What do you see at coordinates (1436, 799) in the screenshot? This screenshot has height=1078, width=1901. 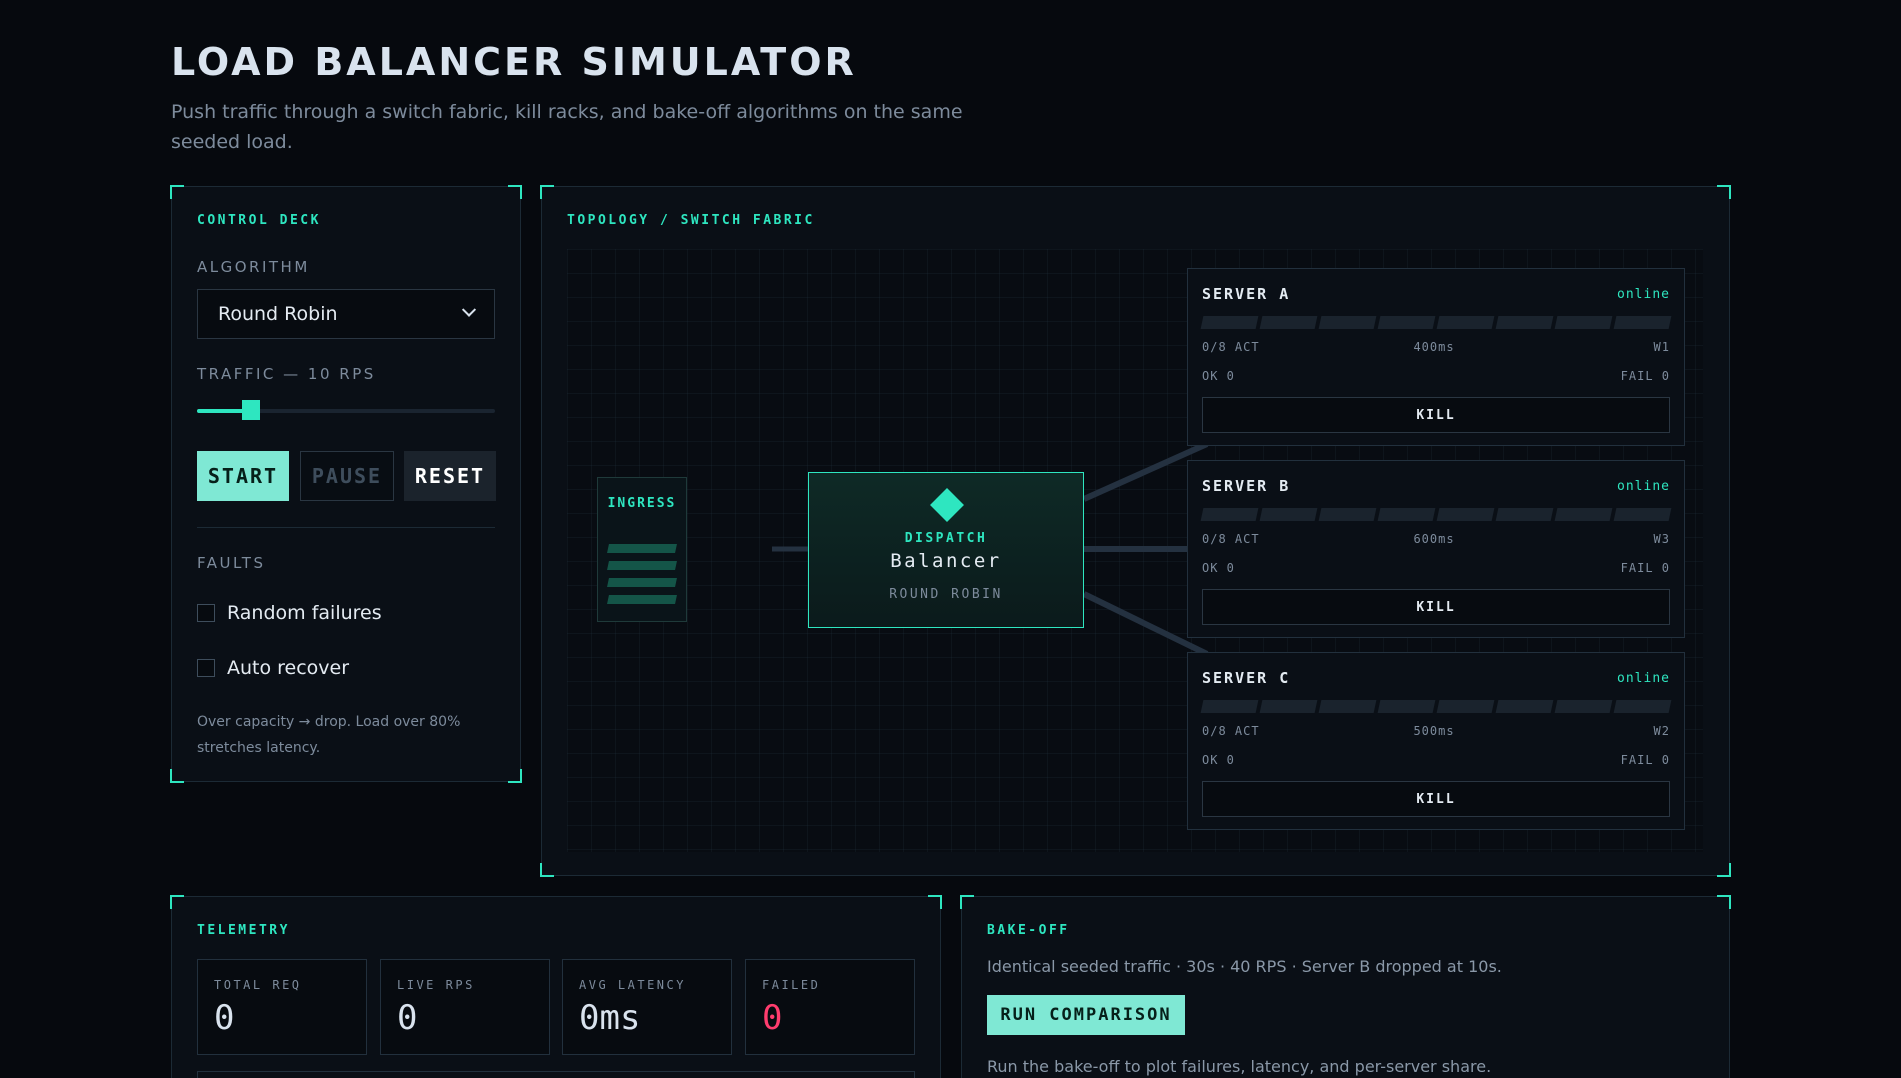 I see `kill-server-c-button: KILL` at bounding box center [1436, 799].